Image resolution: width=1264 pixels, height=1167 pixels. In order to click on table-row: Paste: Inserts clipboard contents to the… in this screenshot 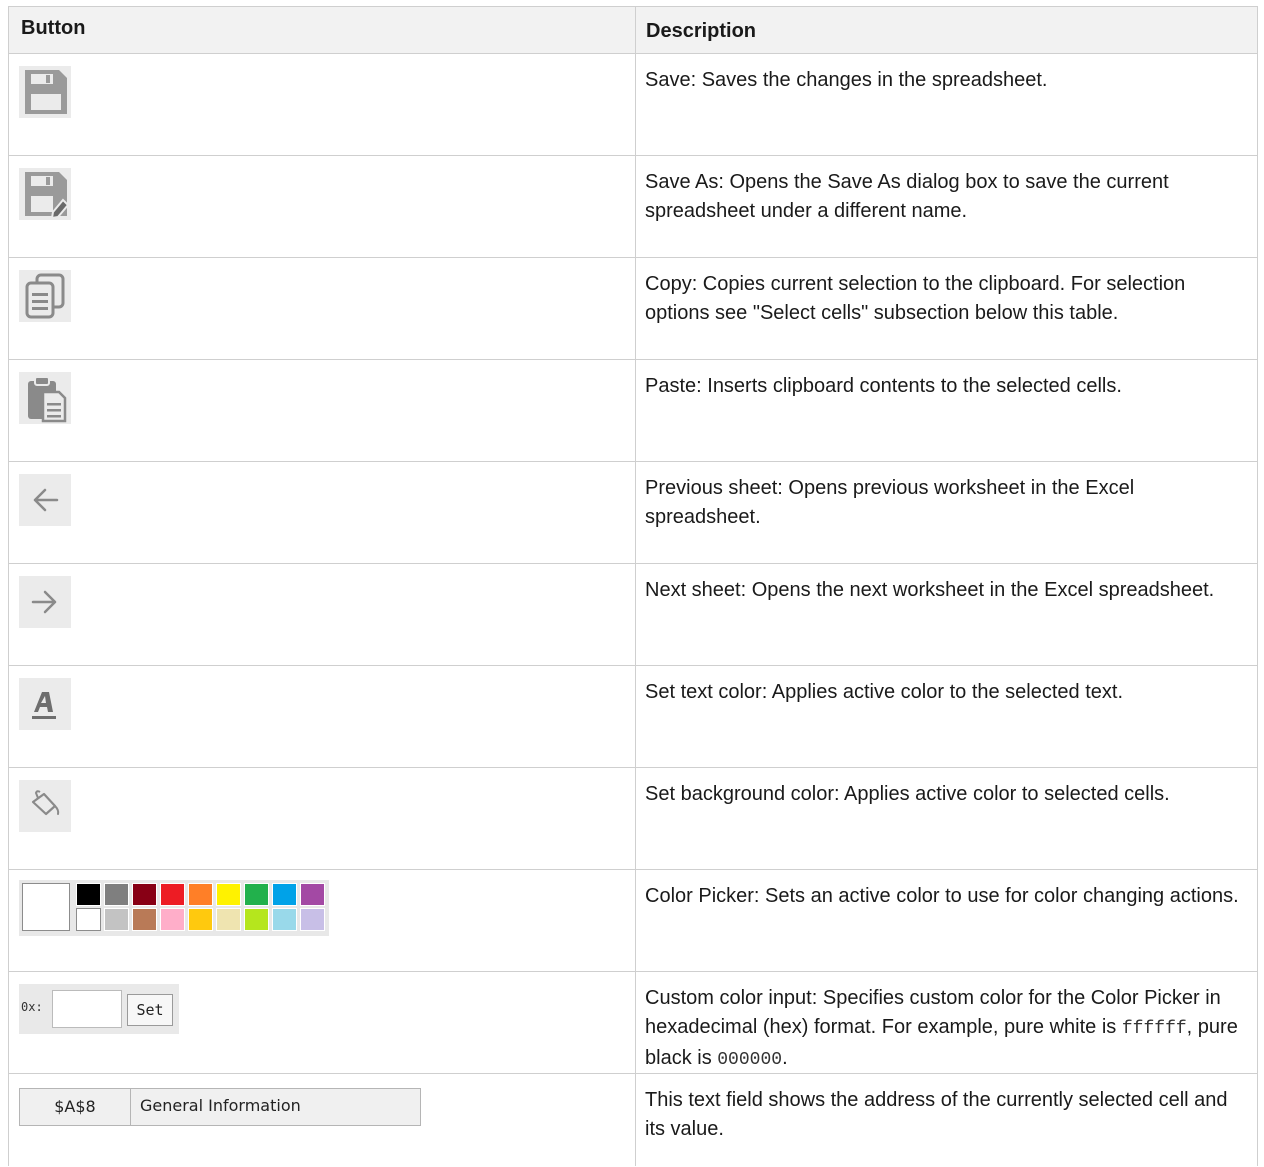, I will do `click(633, 411)`.